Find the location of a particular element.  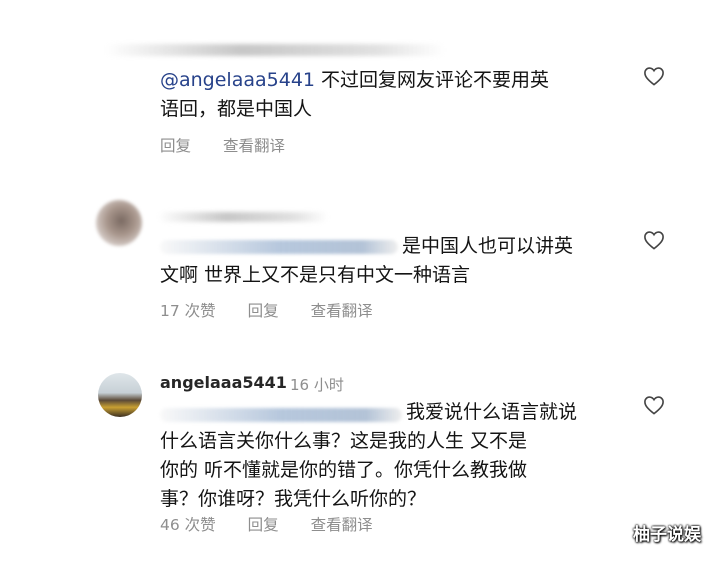

comment-actions: 回复 查看翻译 is located at coordinates (222, 145).